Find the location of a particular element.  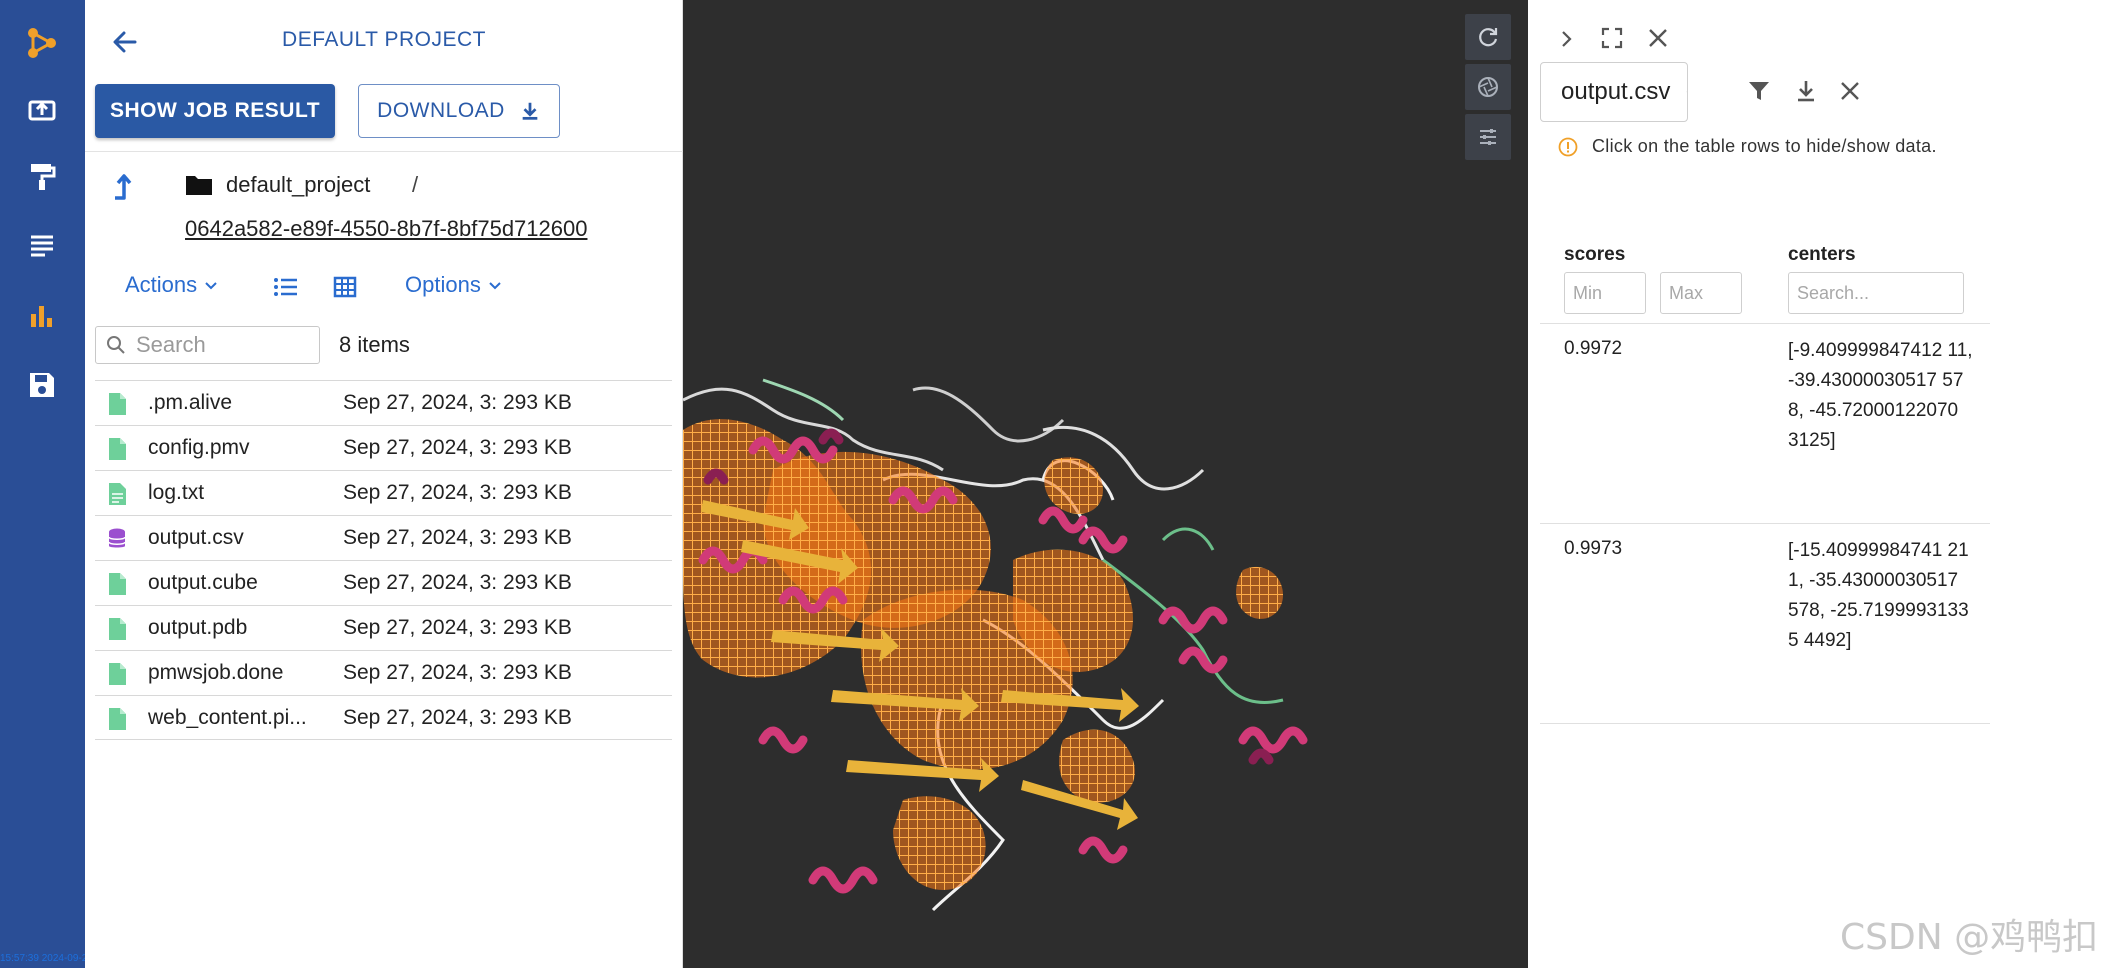

table-row: pmwsjob.done Sep 27, 2024, 3: 293 KB is located at coordinates (383, 672).